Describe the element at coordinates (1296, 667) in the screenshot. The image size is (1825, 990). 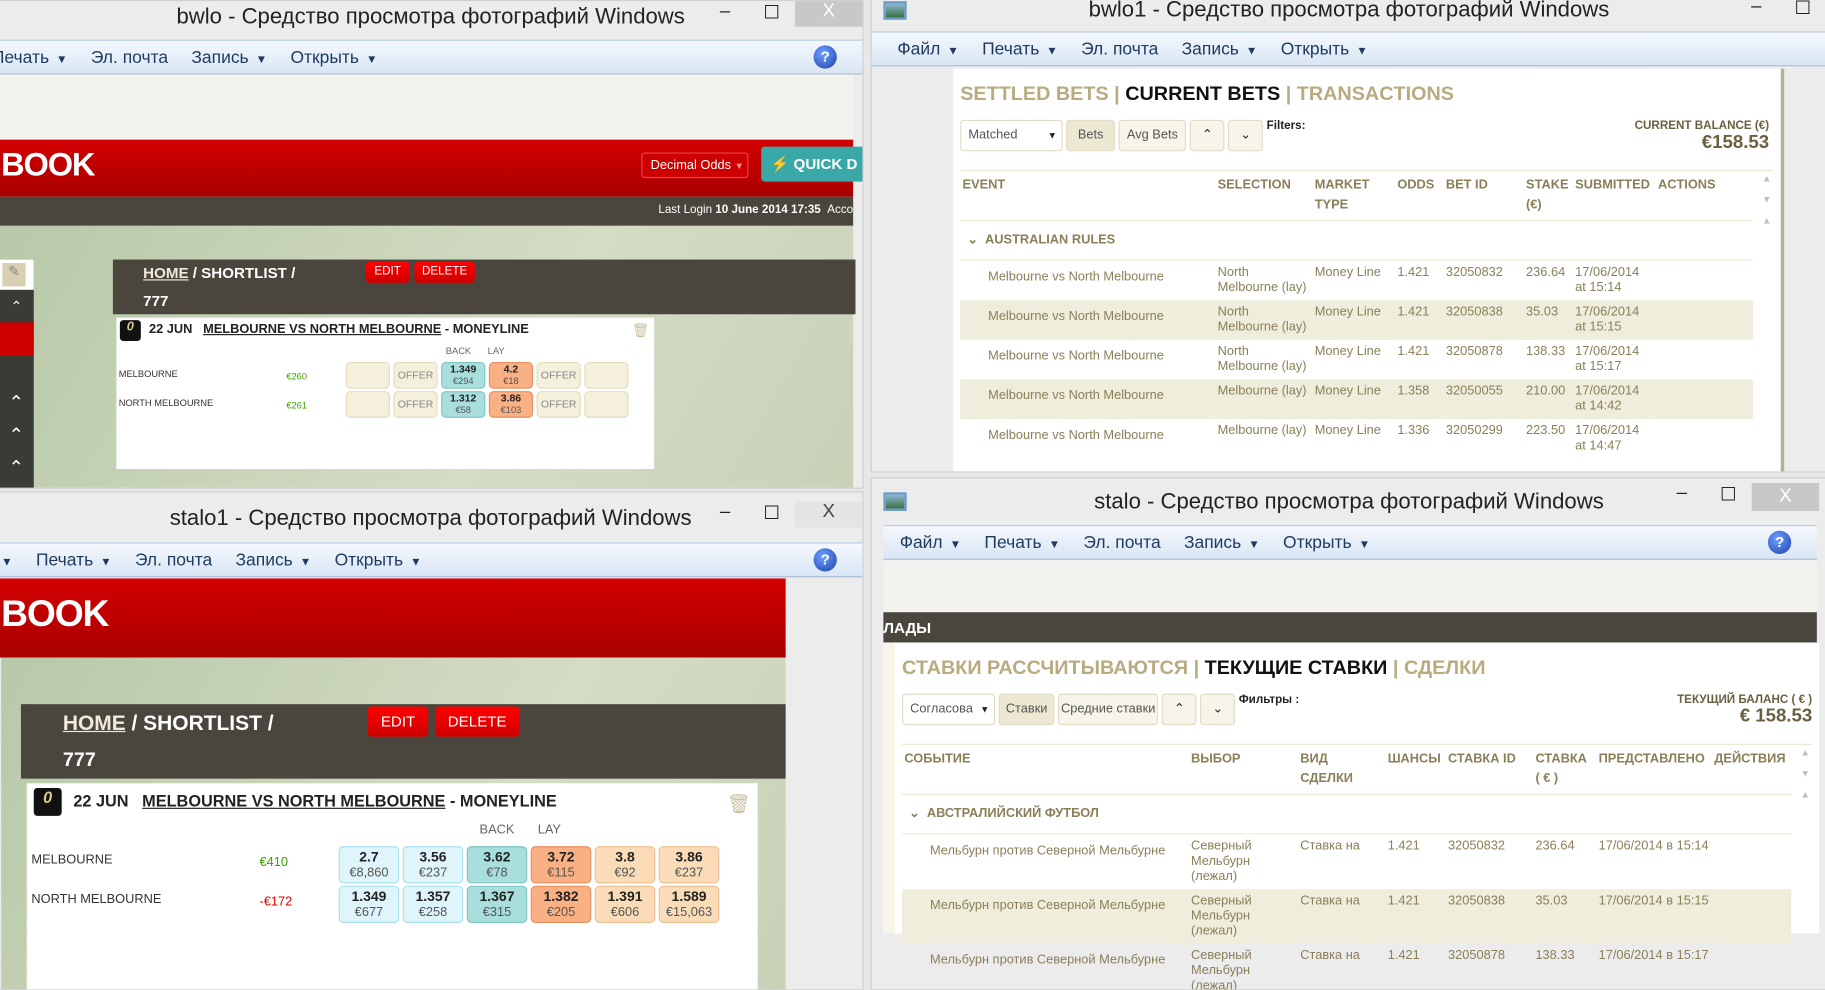
I see `tab-current-bets: ТЕКУЩИЕ СТАВКИ` at that location.